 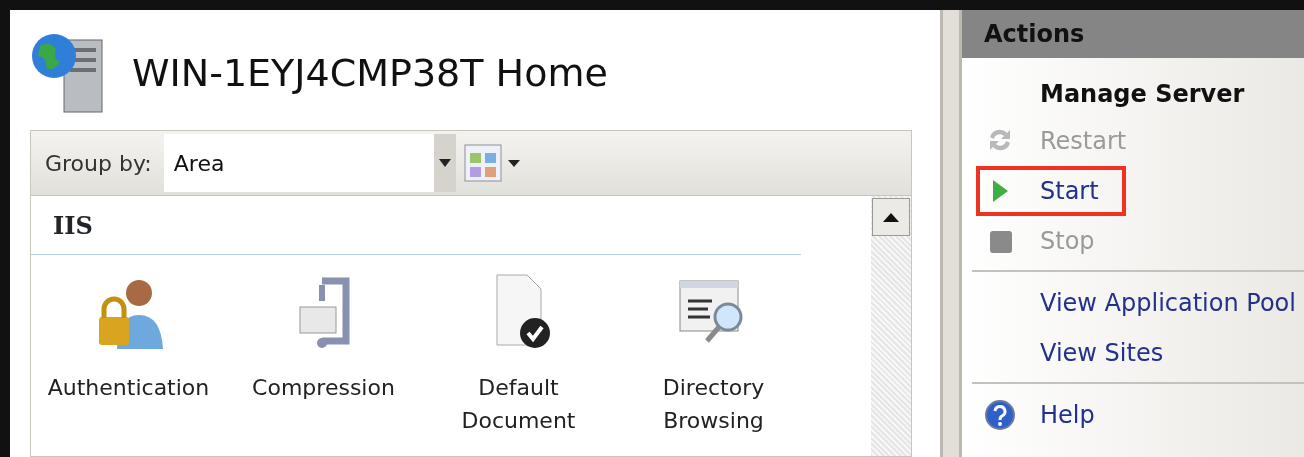 I want to click on feature-label: Authentication, so click(x=128, y=387).